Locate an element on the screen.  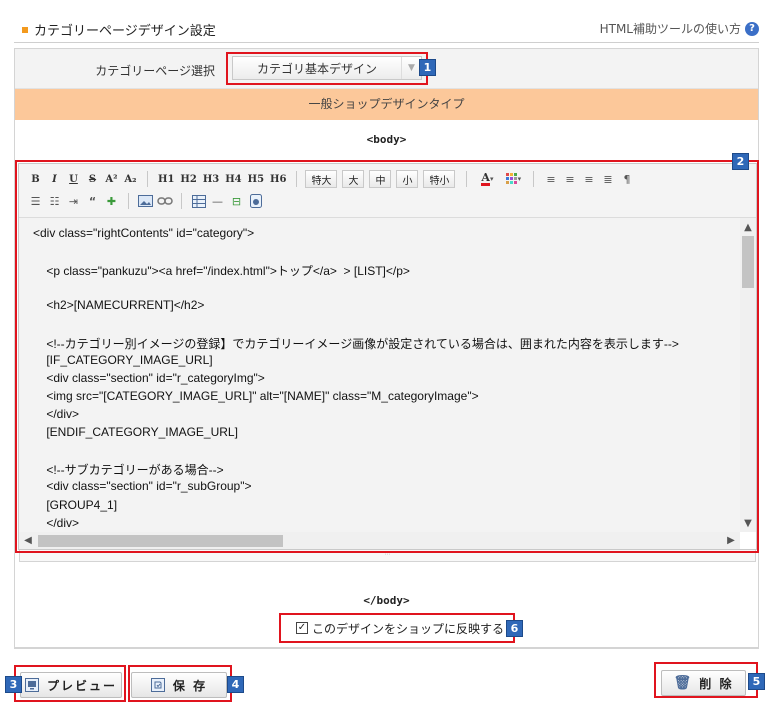
callout-badge-1: 1 is located at coordinates (427, 67).